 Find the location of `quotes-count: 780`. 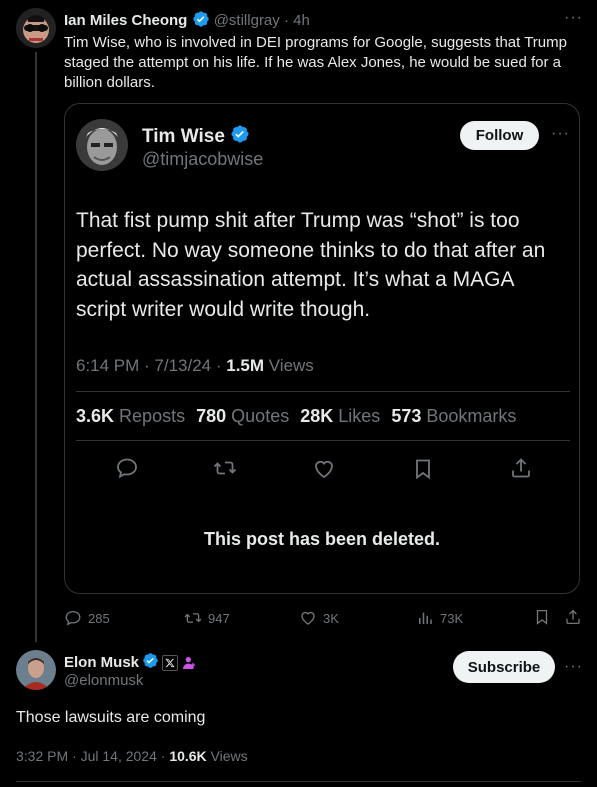

quotes-count: 780 is located at coordinates (211, 416).